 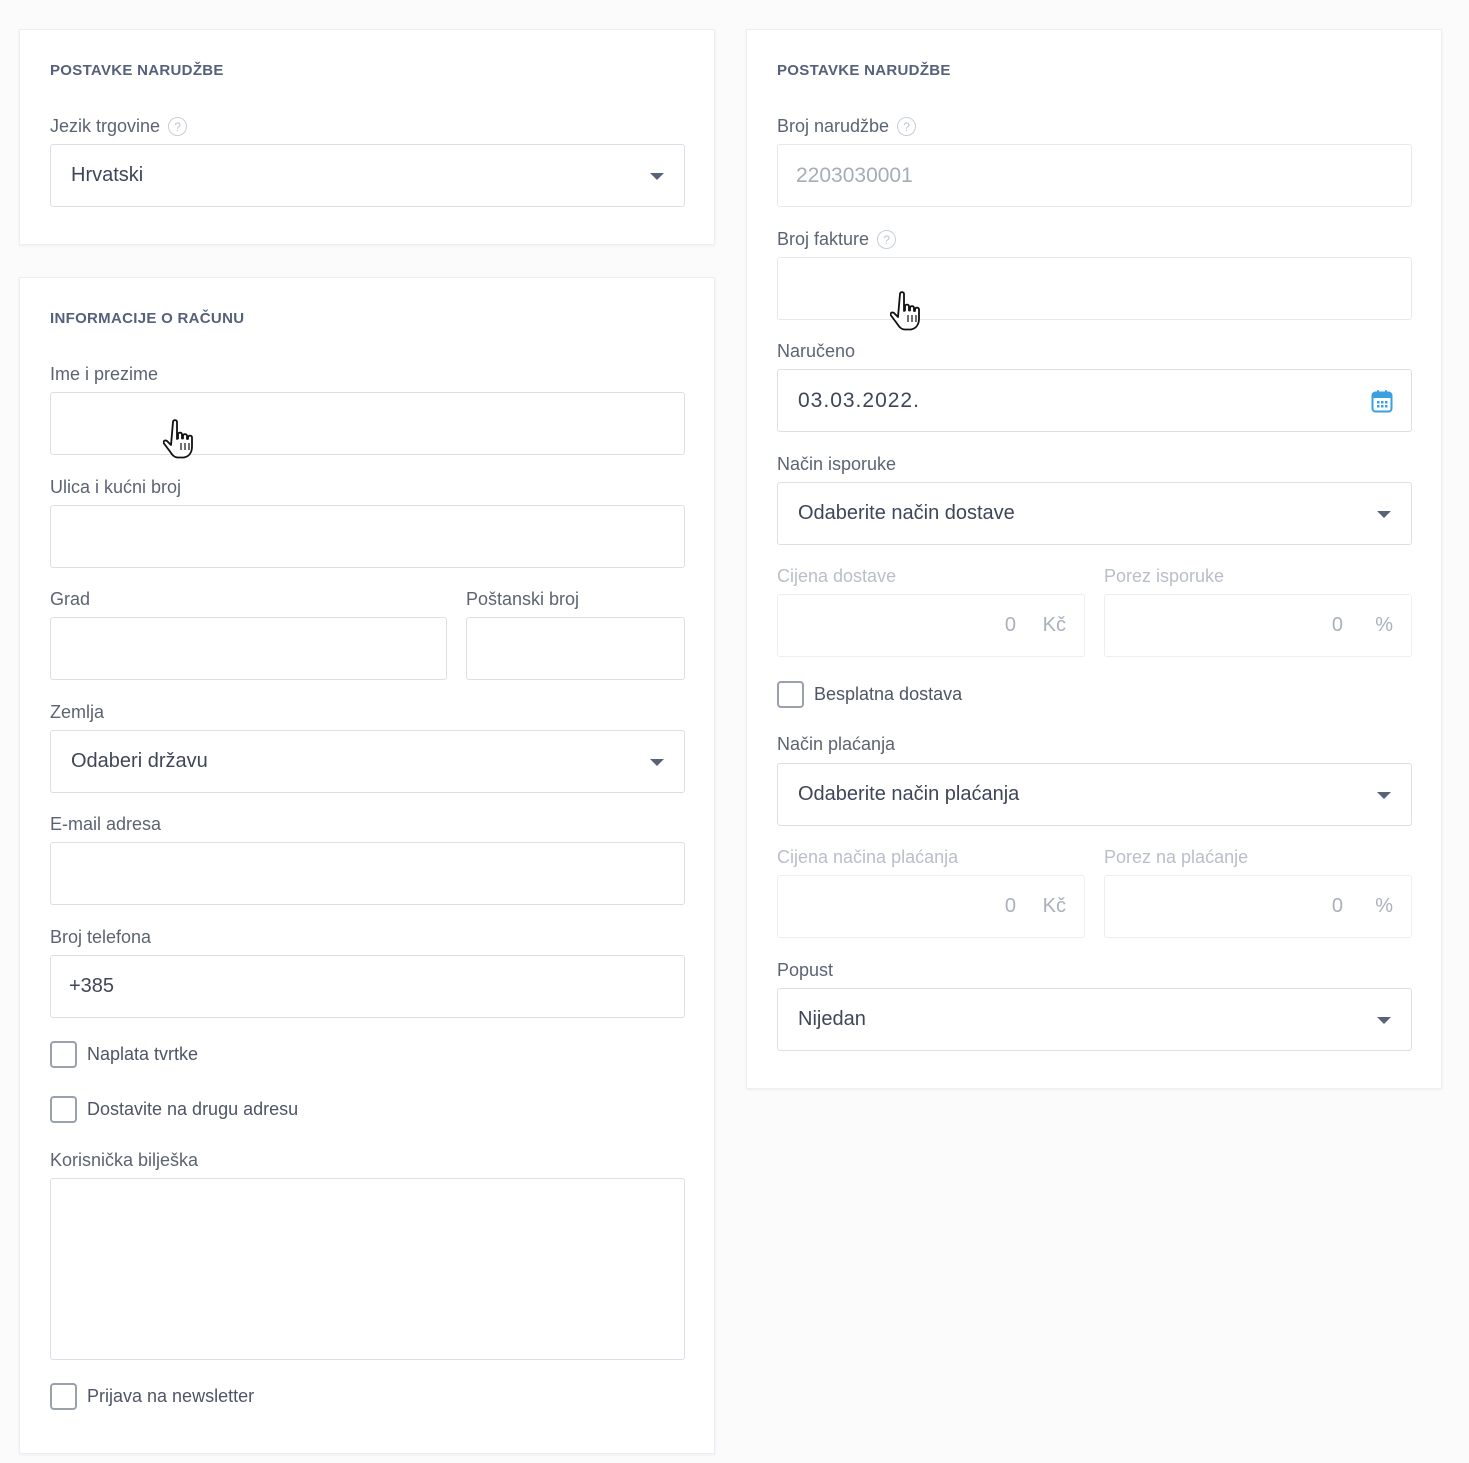 What do you see at coordinates (836, 744) in the screenshot?
I see `payment-method-label: Način plaćanja` at bounding box center [836, 744].